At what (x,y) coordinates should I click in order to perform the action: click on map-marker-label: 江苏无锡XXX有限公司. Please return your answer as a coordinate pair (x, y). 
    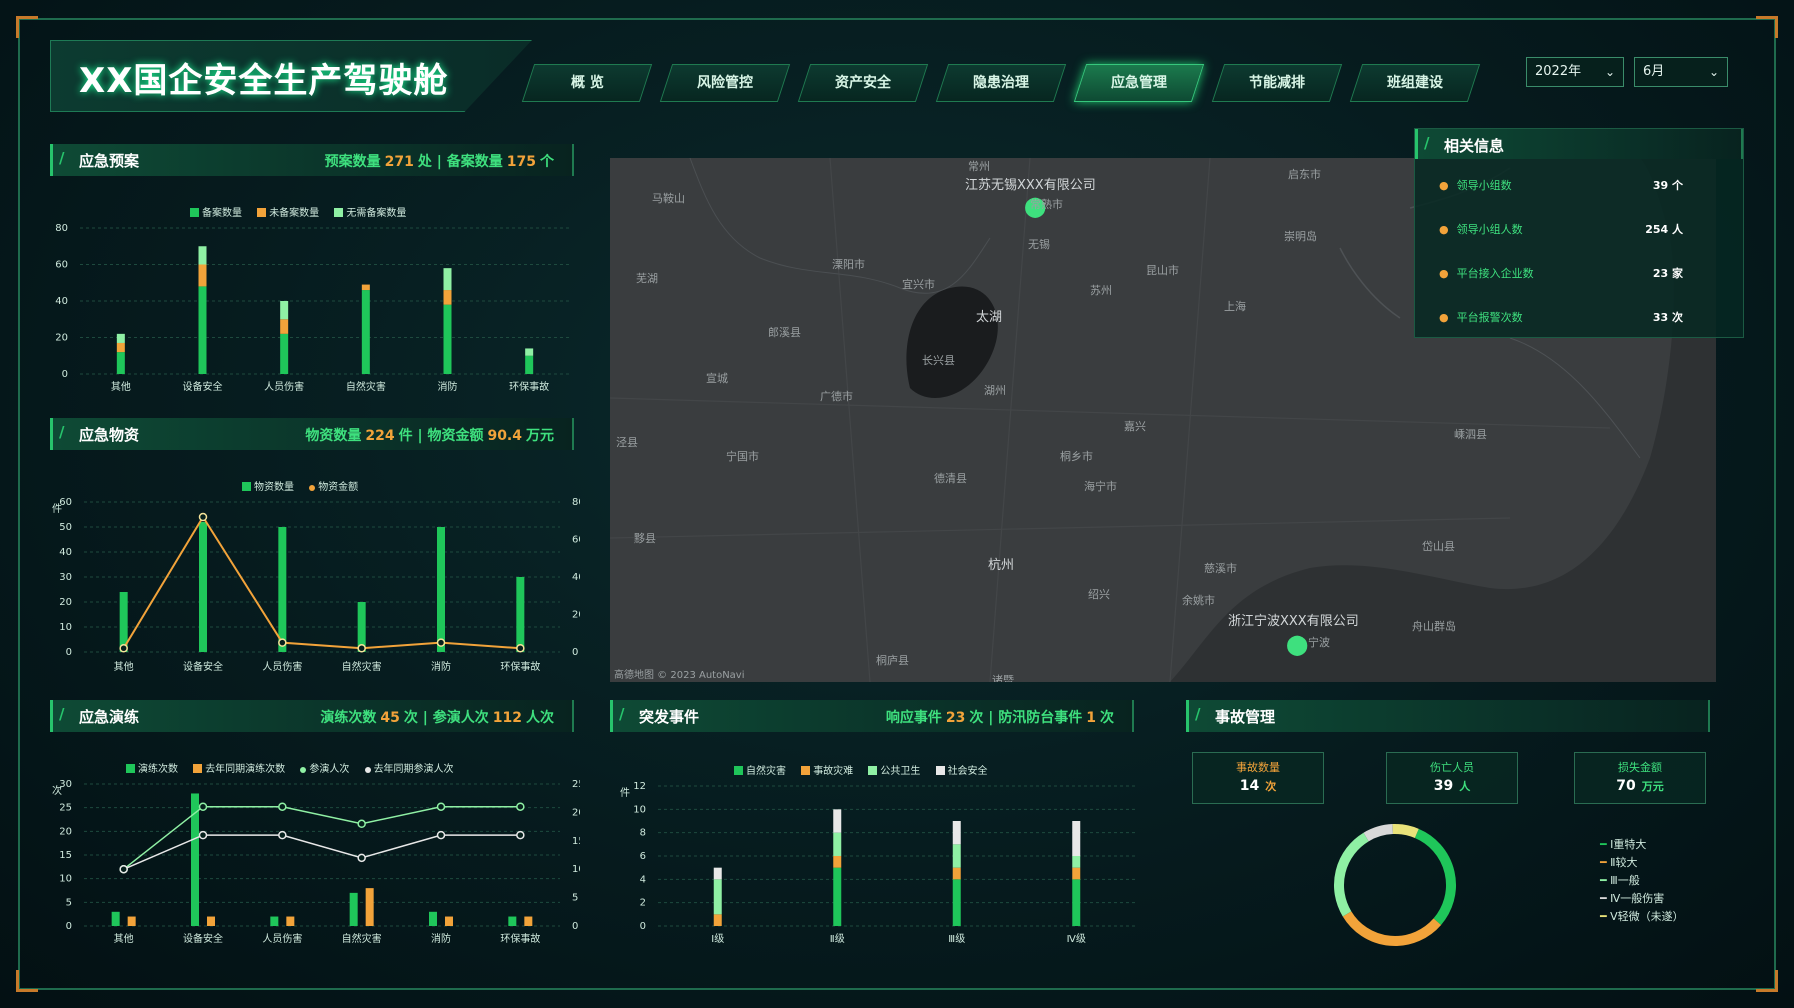
    Looking at the image, I should click on (1030, 185).